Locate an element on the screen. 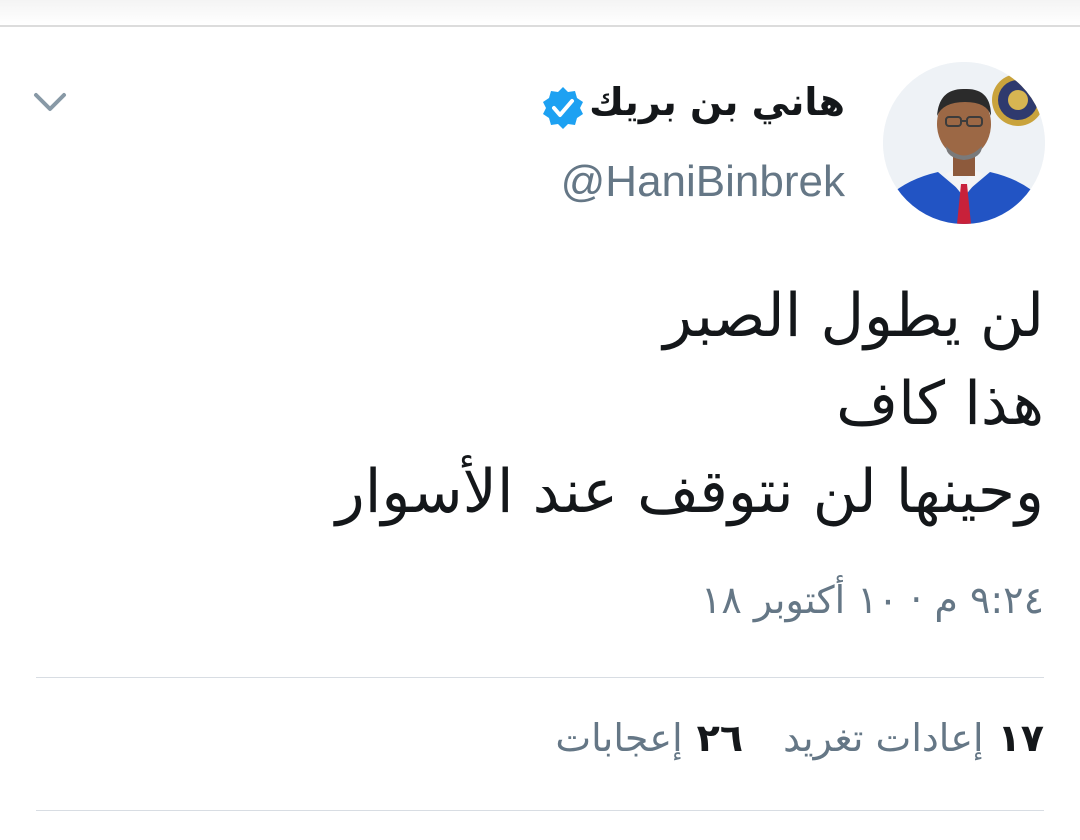  top-bar is located at coordinates (540, 13).